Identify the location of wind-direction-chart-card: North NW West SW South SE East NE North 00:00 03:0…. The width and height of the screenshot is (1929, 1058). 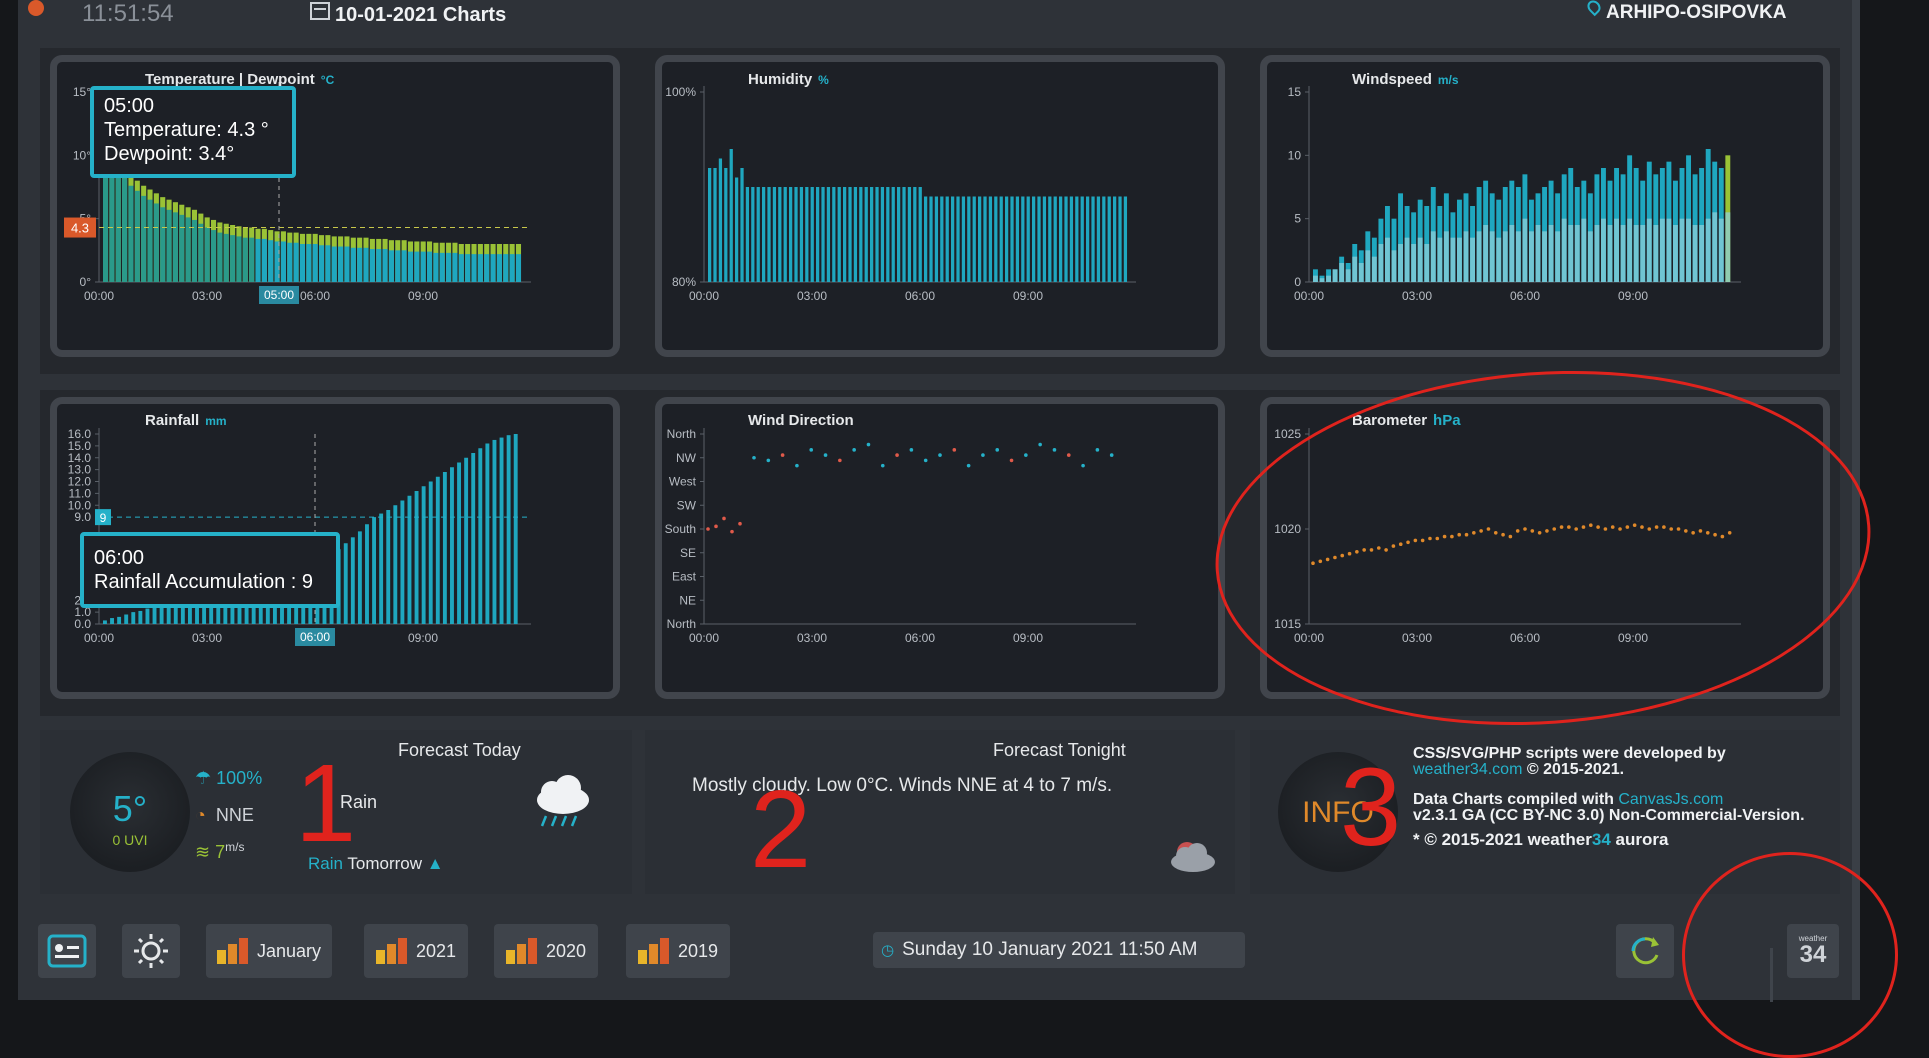
(940, 548).